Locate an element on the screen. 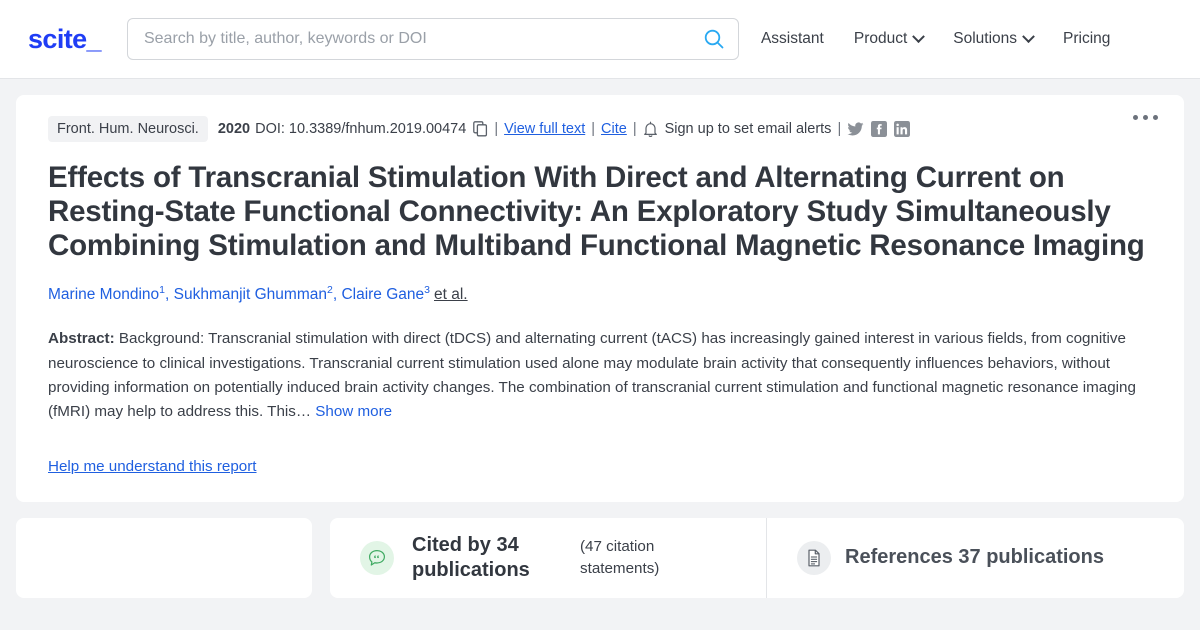  citation-bubble-icon is located at coordinates (377, 557).